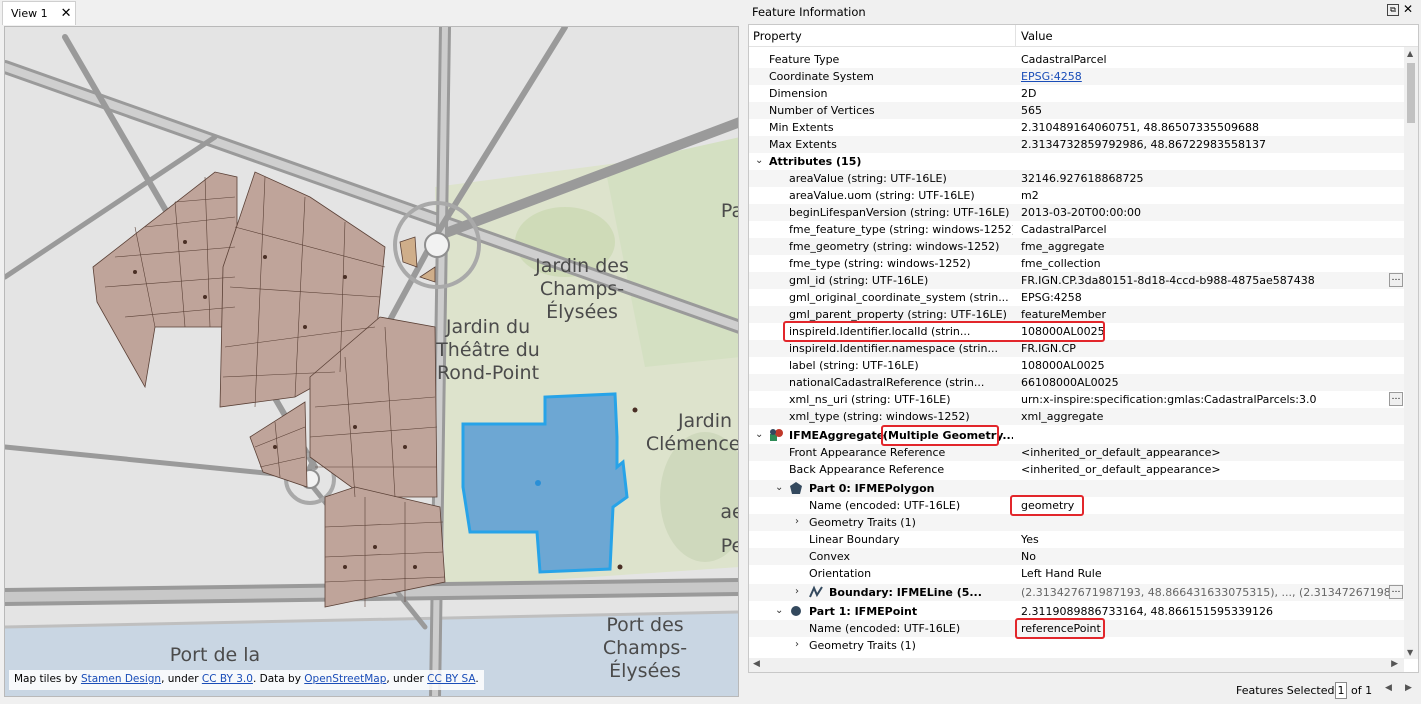  Describe the element at coordinates (373, 13) in the screenshot. I see `view-tabbar: View 1 ✕` at that location.